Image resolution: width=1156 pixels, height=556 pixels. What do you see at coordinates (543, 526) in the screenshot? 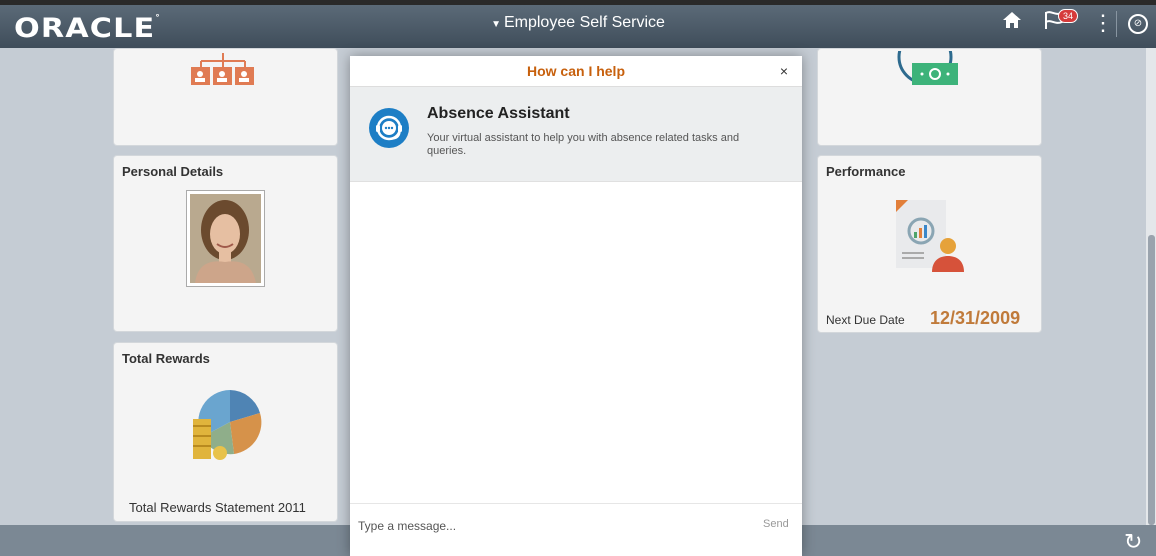
I see `message-input` at bounding box center [543, 526].